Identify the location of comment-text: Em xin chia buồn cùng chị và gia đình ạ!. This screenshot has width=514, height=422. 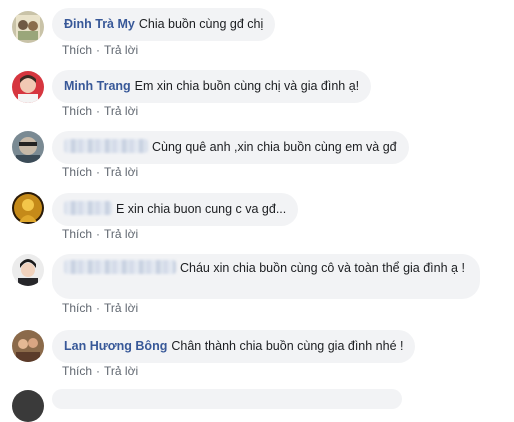
(247, 86).